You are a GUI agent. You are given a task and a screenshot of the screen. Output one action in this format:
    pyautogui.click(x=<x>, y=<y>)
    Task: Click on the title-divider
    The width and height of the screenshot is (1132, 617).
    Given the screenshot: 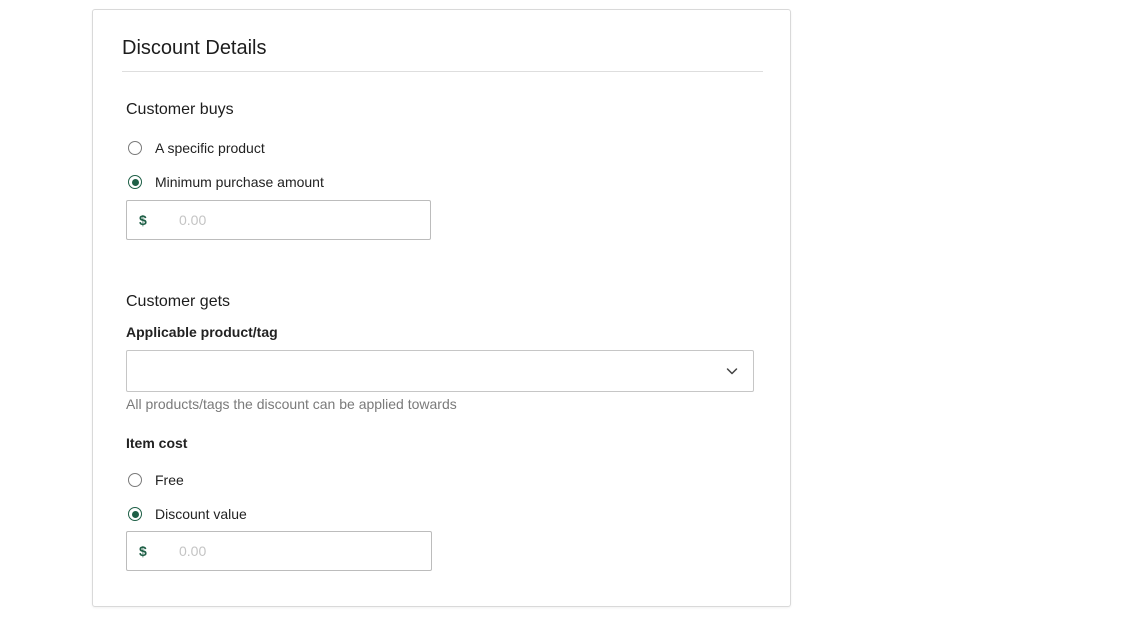 What is the action you would take?
    pyautogui.click(x=442, y=71)
    